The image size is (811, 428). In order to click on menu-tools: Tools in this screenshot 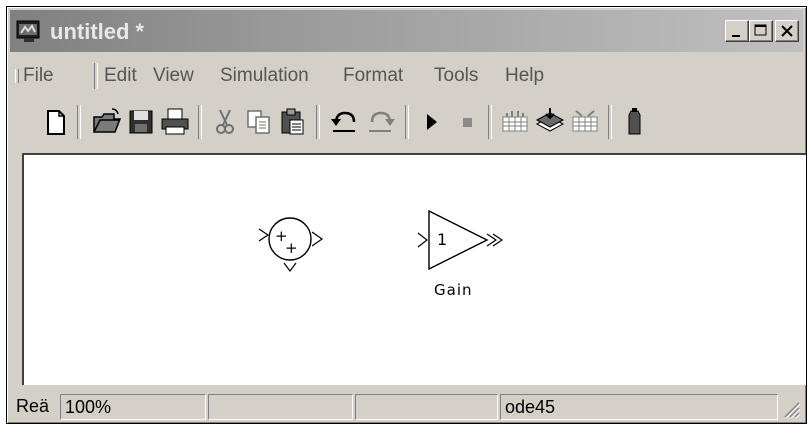, I will do `click(456, 76)`.